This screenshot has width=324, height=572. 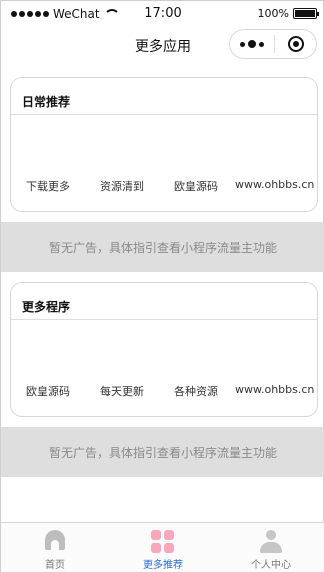 I want to click on home-icon, so click(x=55, y=541).